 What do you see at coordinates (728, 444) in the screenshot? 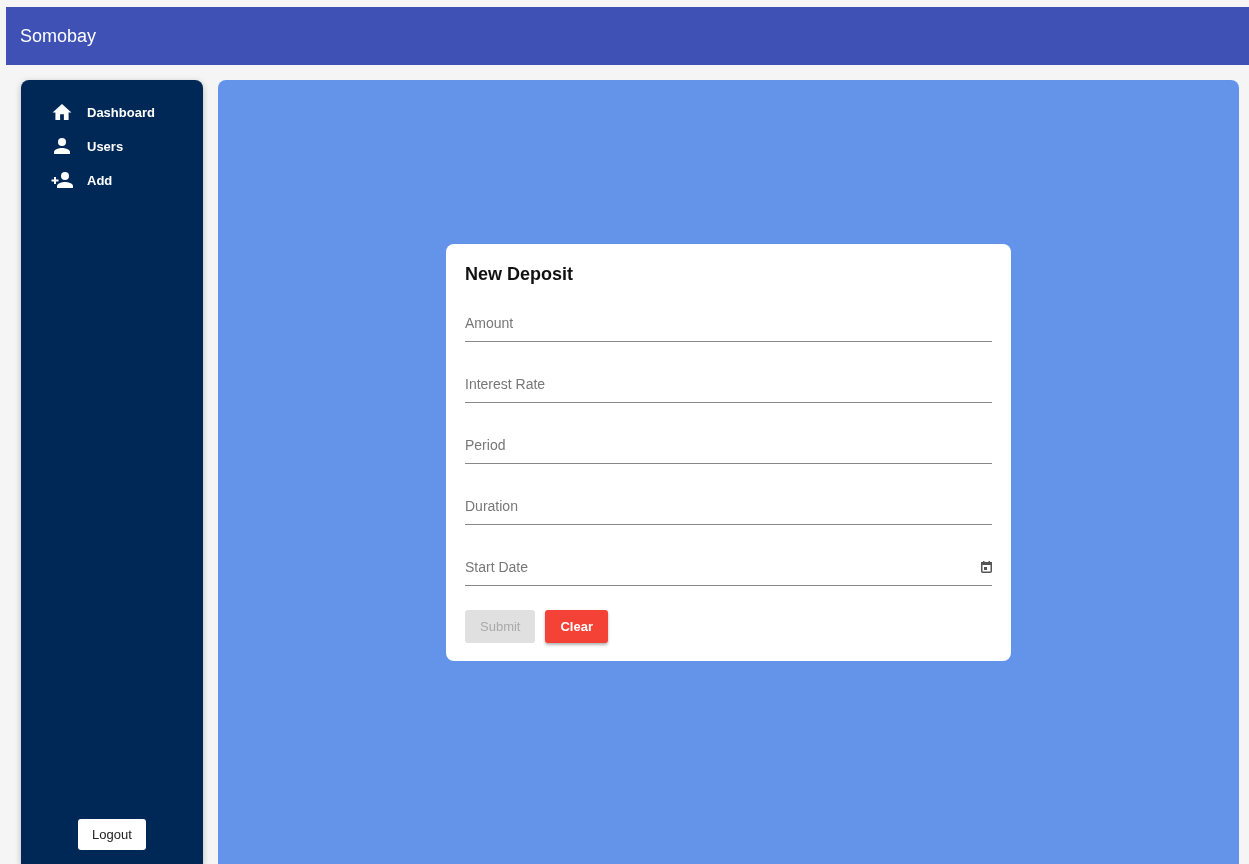
I see `input-field: Period` at bounding box center [728, 444].